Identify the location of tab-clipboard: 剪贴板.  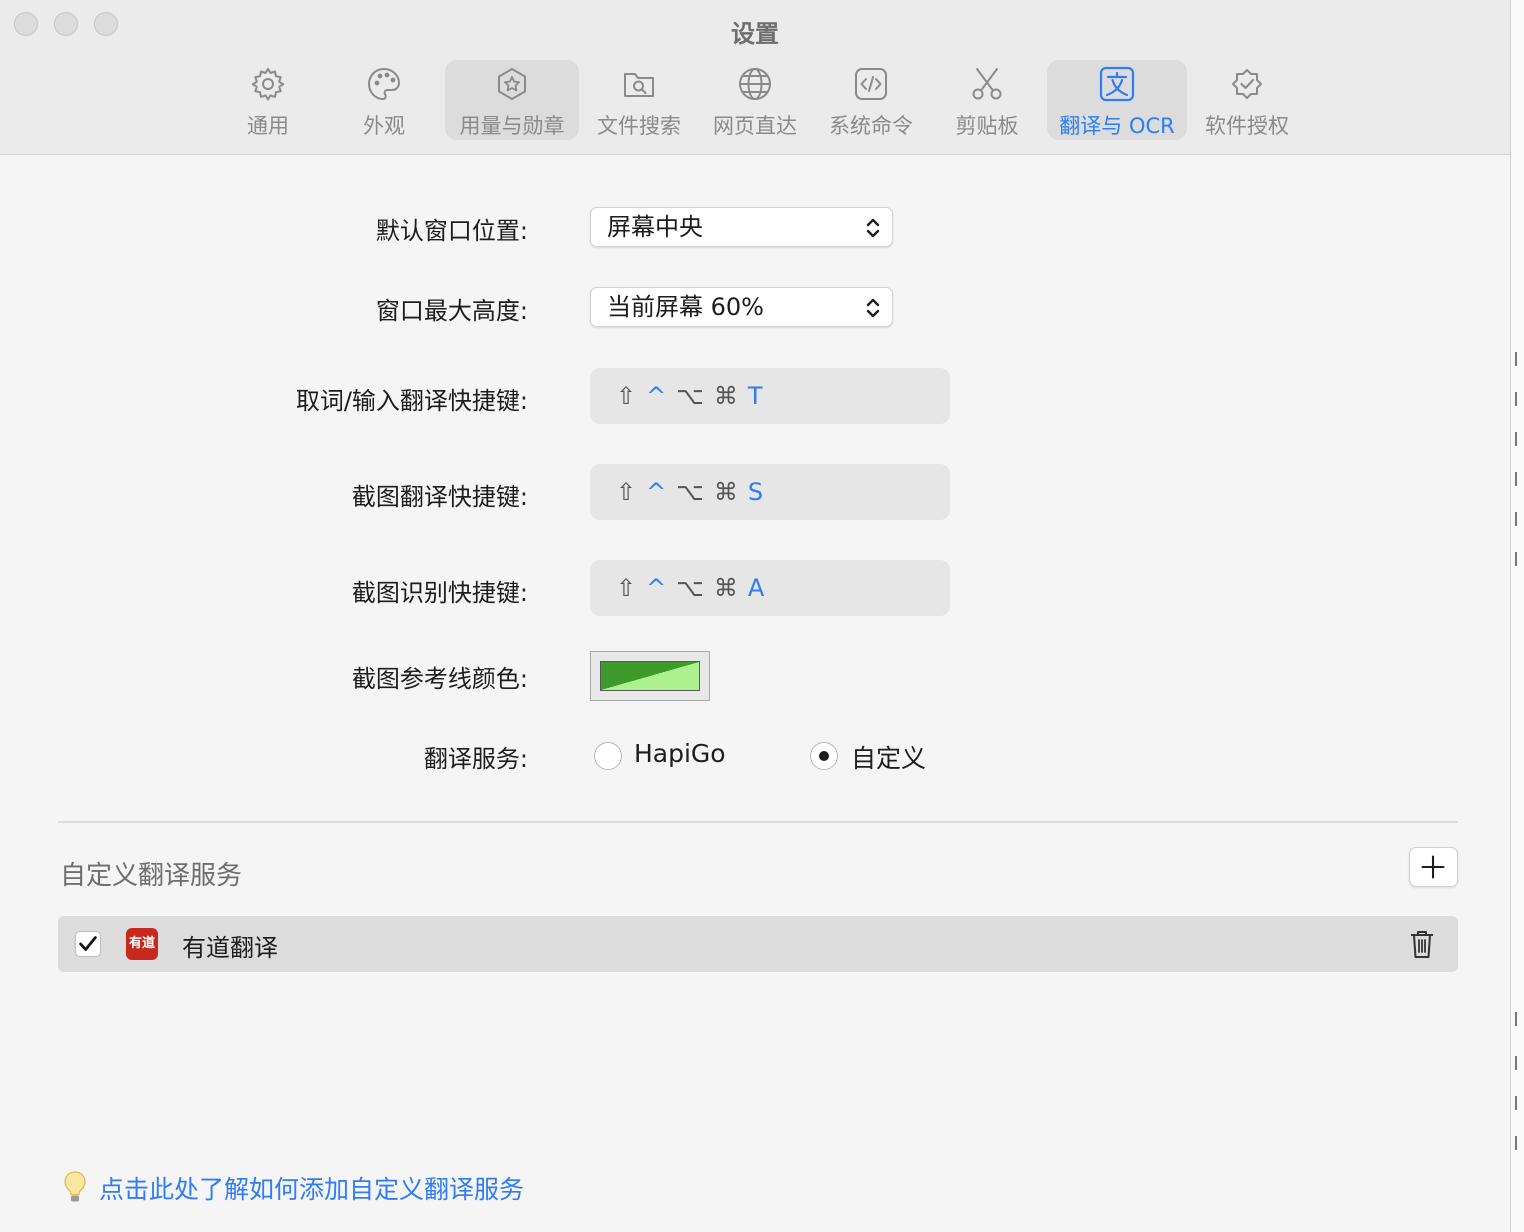
(987, 100).